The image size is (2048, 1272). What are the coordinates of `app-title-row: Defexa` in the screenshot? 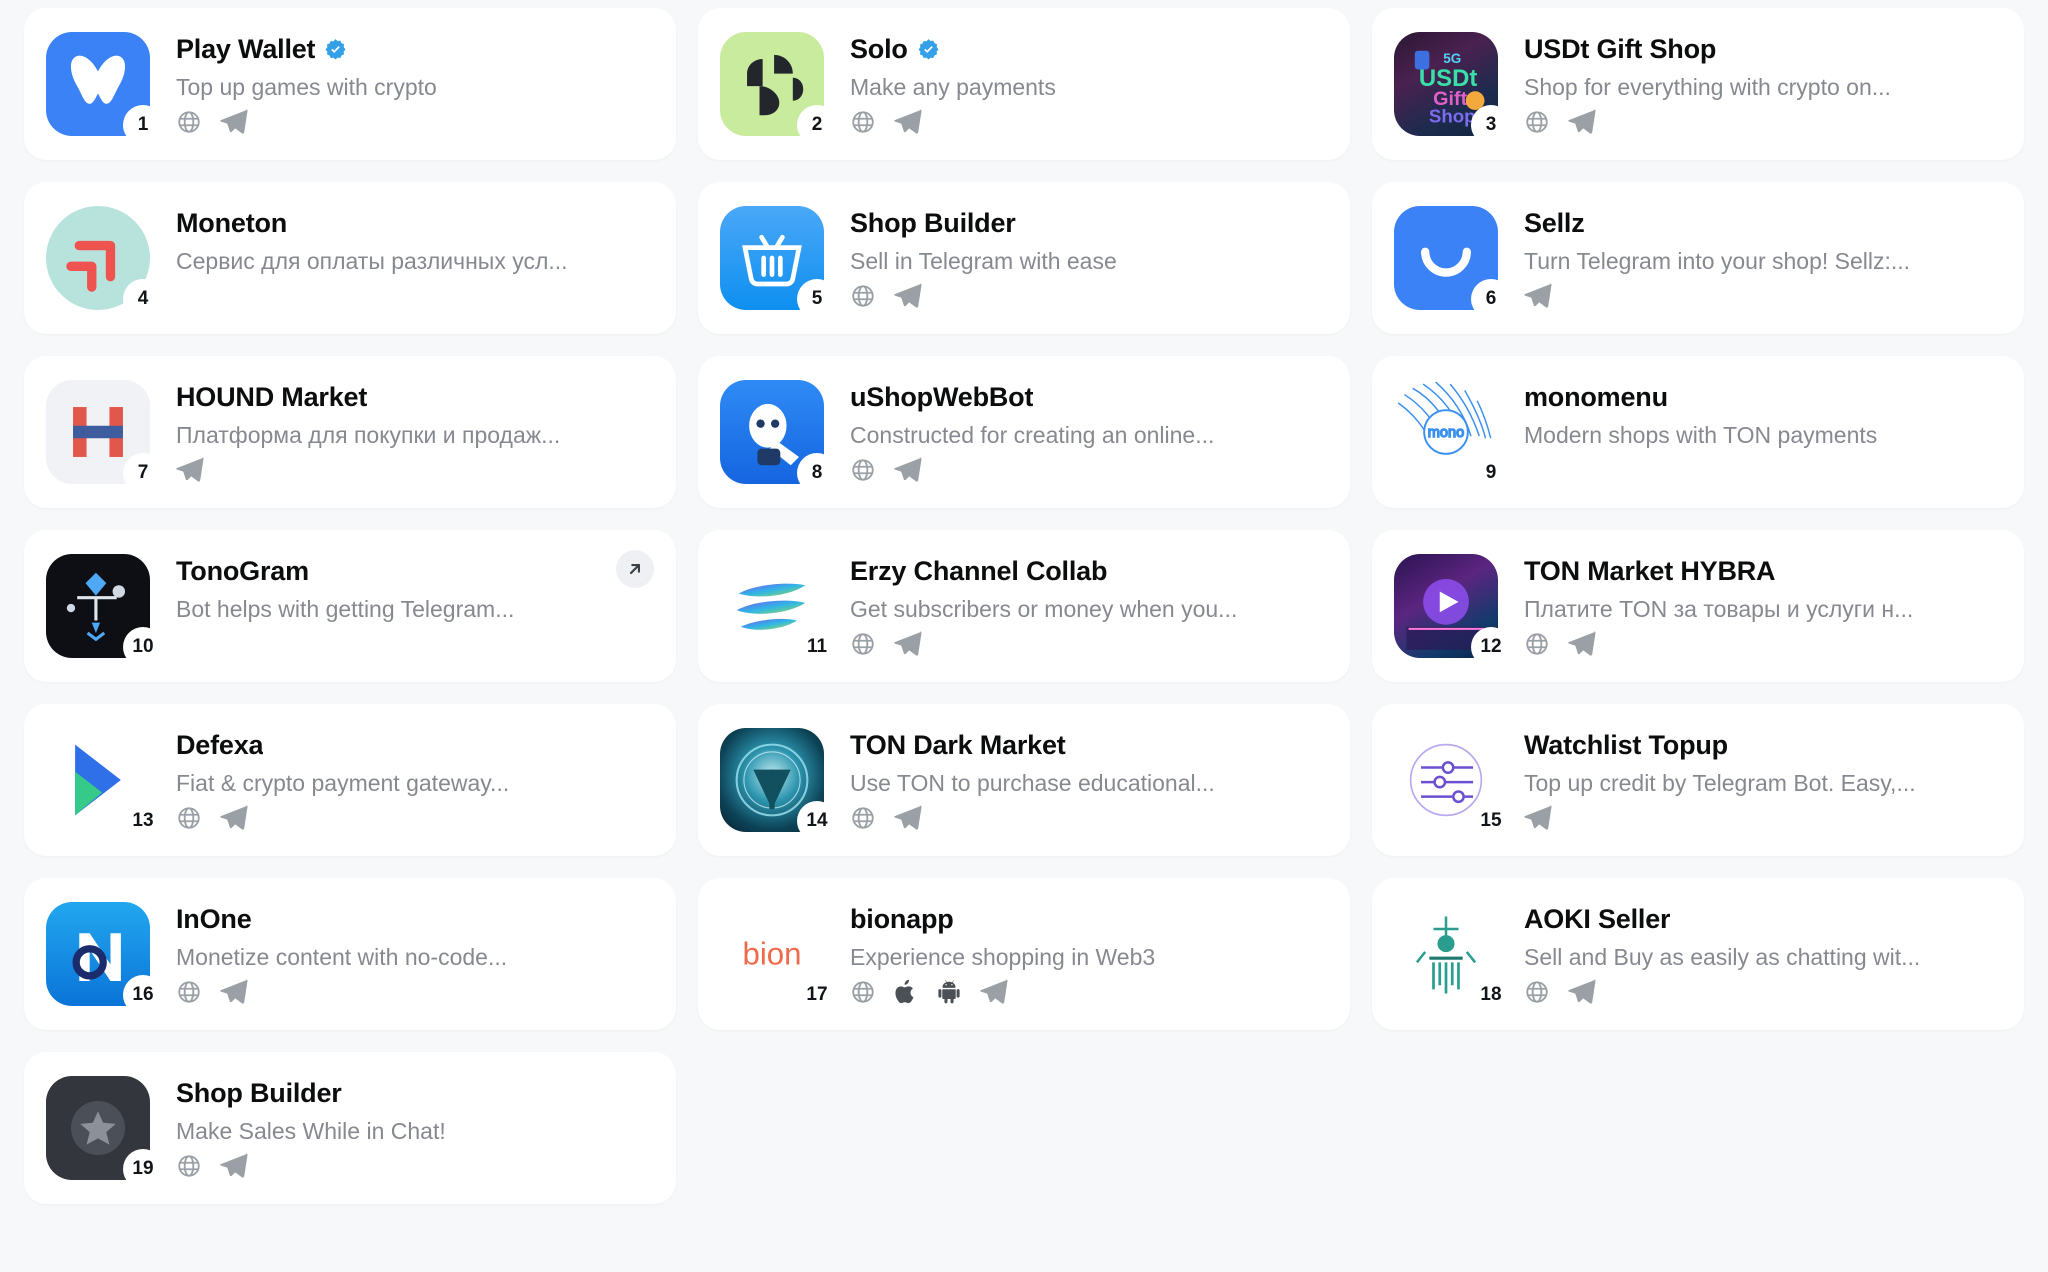 It's located at (413, 745).